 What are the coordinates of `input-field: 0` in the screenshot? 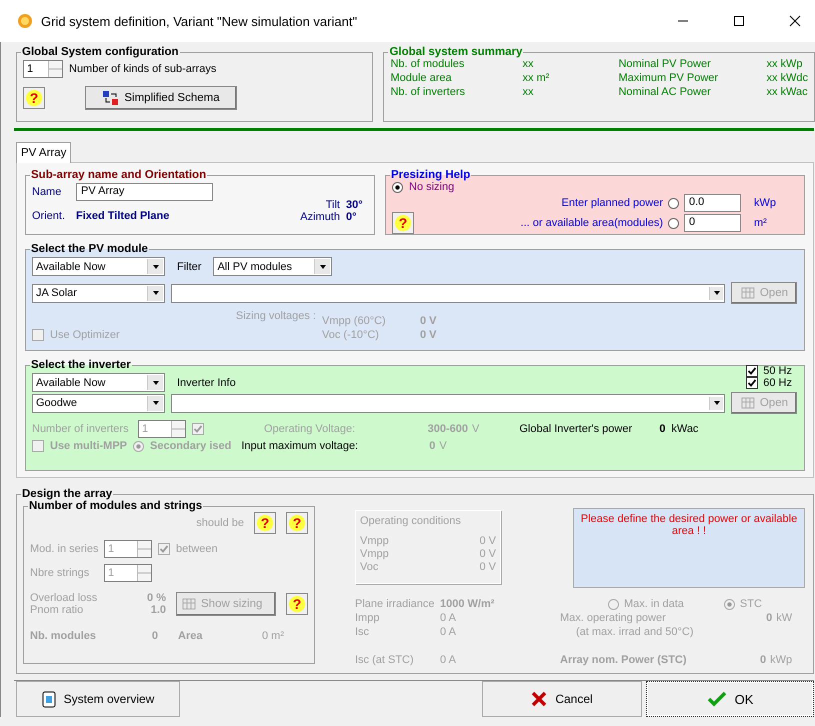 It's located at (712, 223).